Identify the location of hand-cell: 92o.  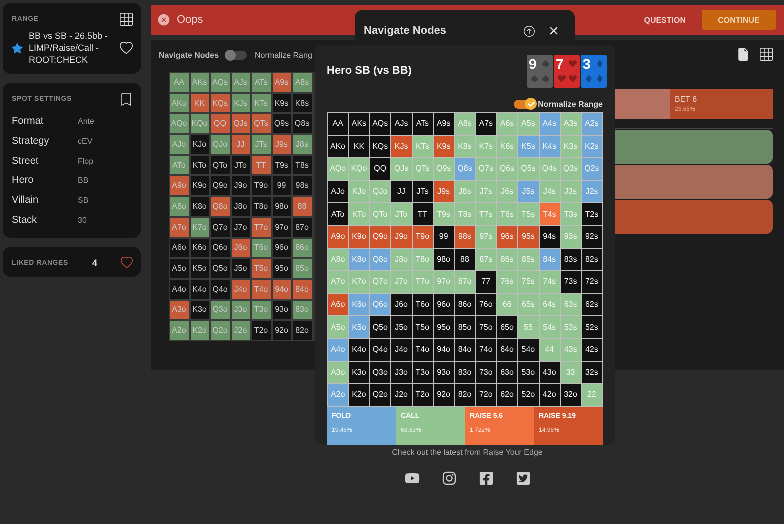
(282, 330).